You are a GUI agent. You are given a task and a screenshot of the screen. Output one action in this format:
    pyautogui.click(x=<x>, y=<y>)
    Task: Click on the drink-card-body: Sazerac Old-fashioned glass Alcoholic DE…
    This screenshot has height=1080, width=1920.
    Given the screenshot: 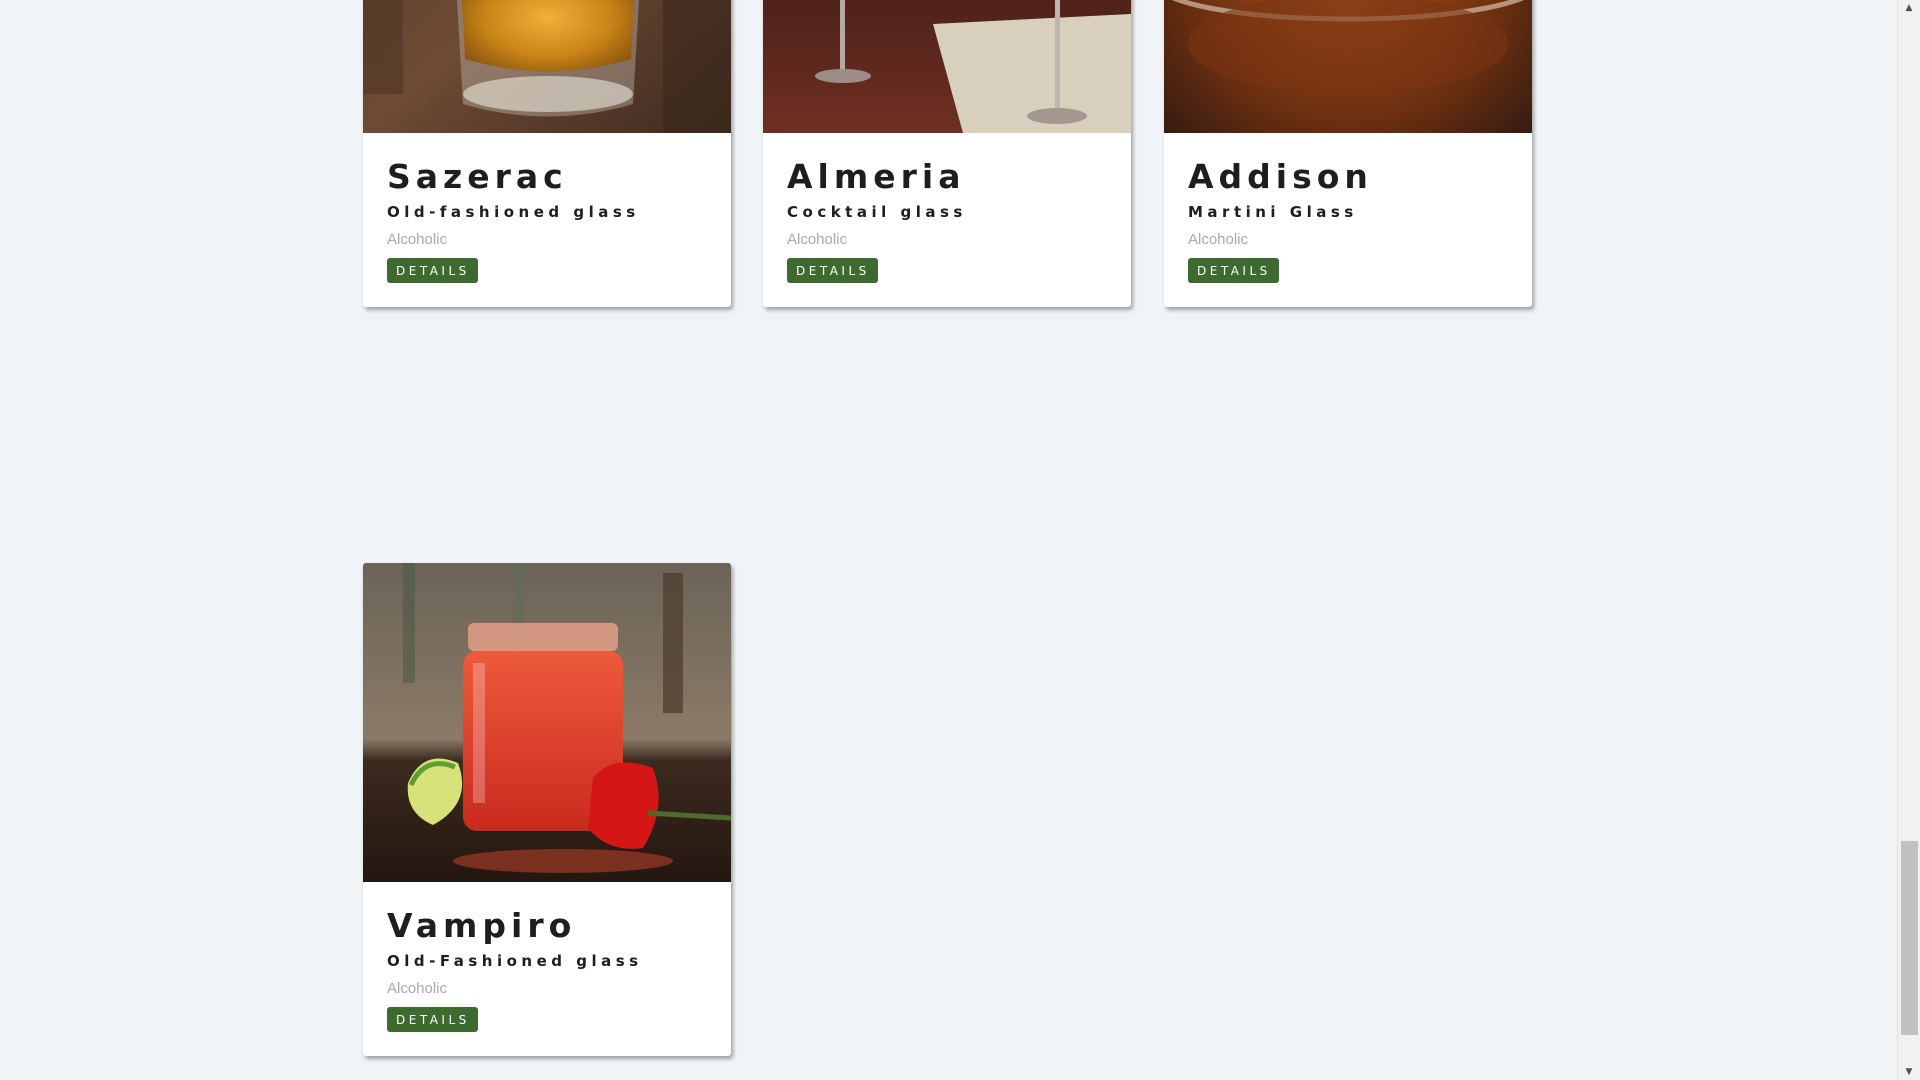 What is the action you would take?
    pyautogui.click(x=547, y=220)
    